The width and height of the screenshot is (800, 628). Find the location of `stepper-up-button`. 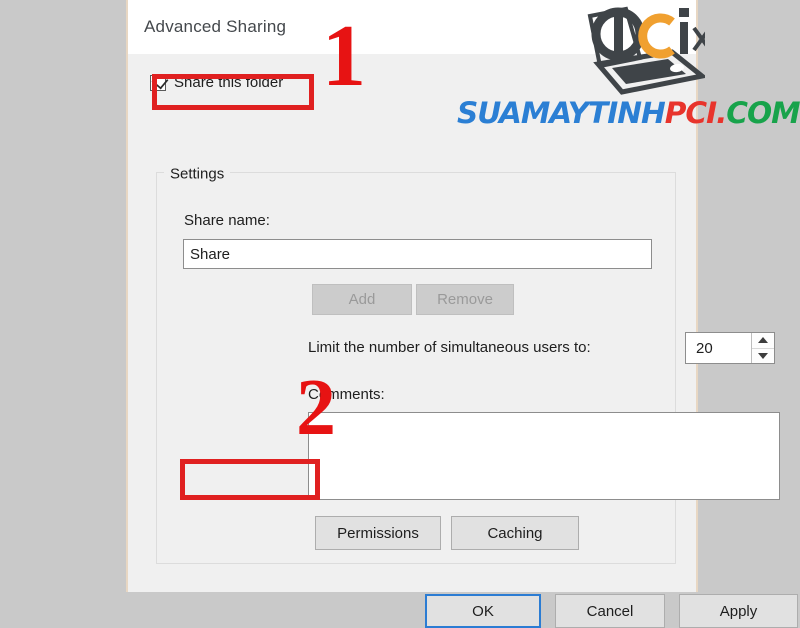

stepper-up-button is located at coordinates (763, 341).